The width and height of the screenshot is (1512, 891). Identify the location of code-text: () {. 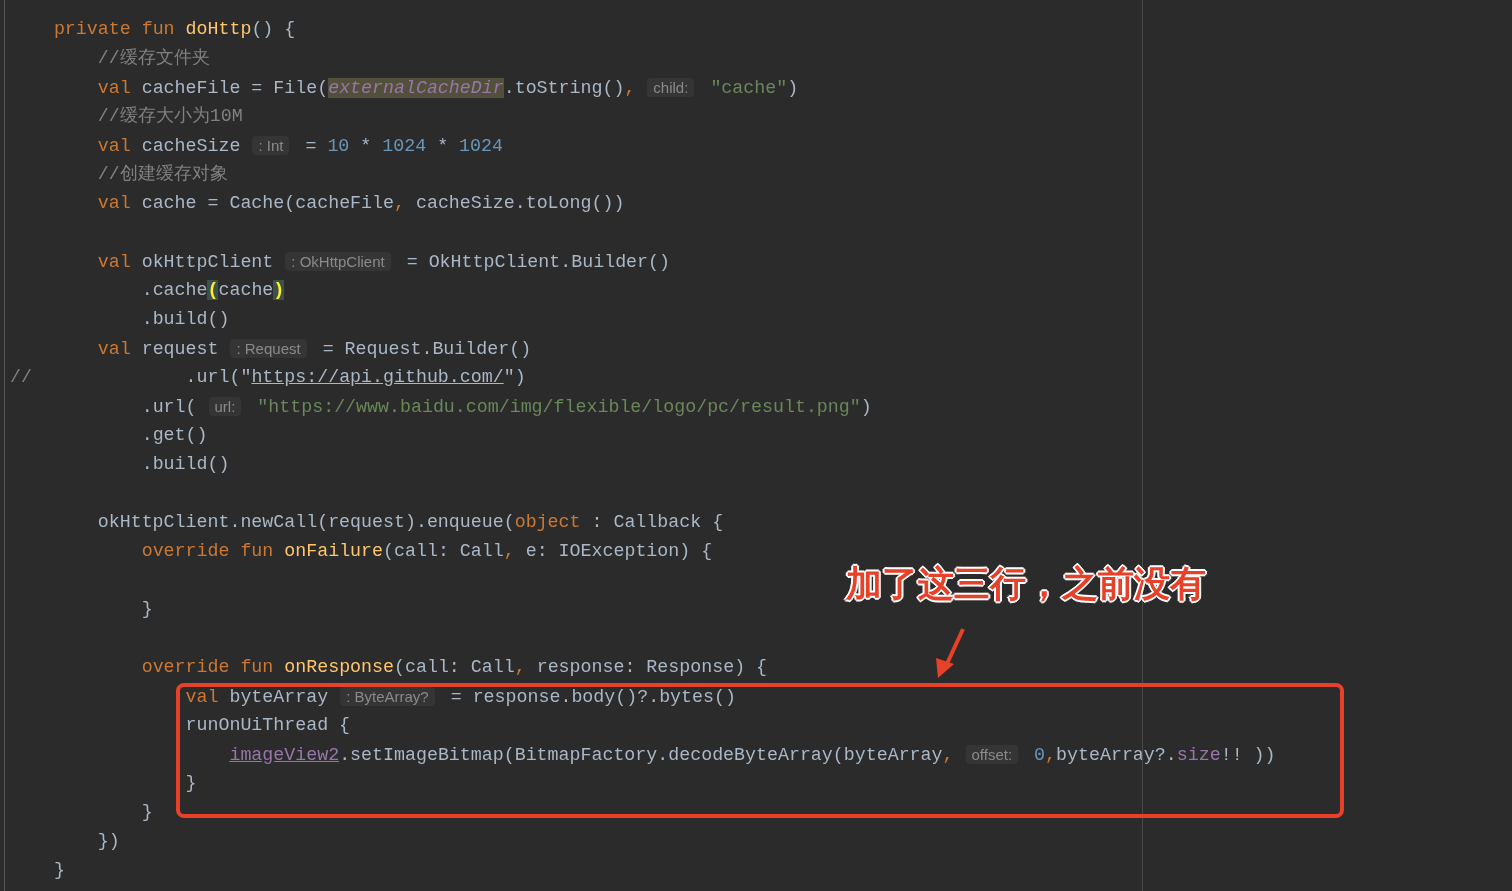
(273, 29).